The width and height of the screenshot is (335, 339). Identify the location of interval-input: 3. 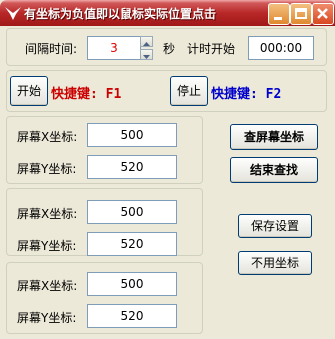
(114, 48).